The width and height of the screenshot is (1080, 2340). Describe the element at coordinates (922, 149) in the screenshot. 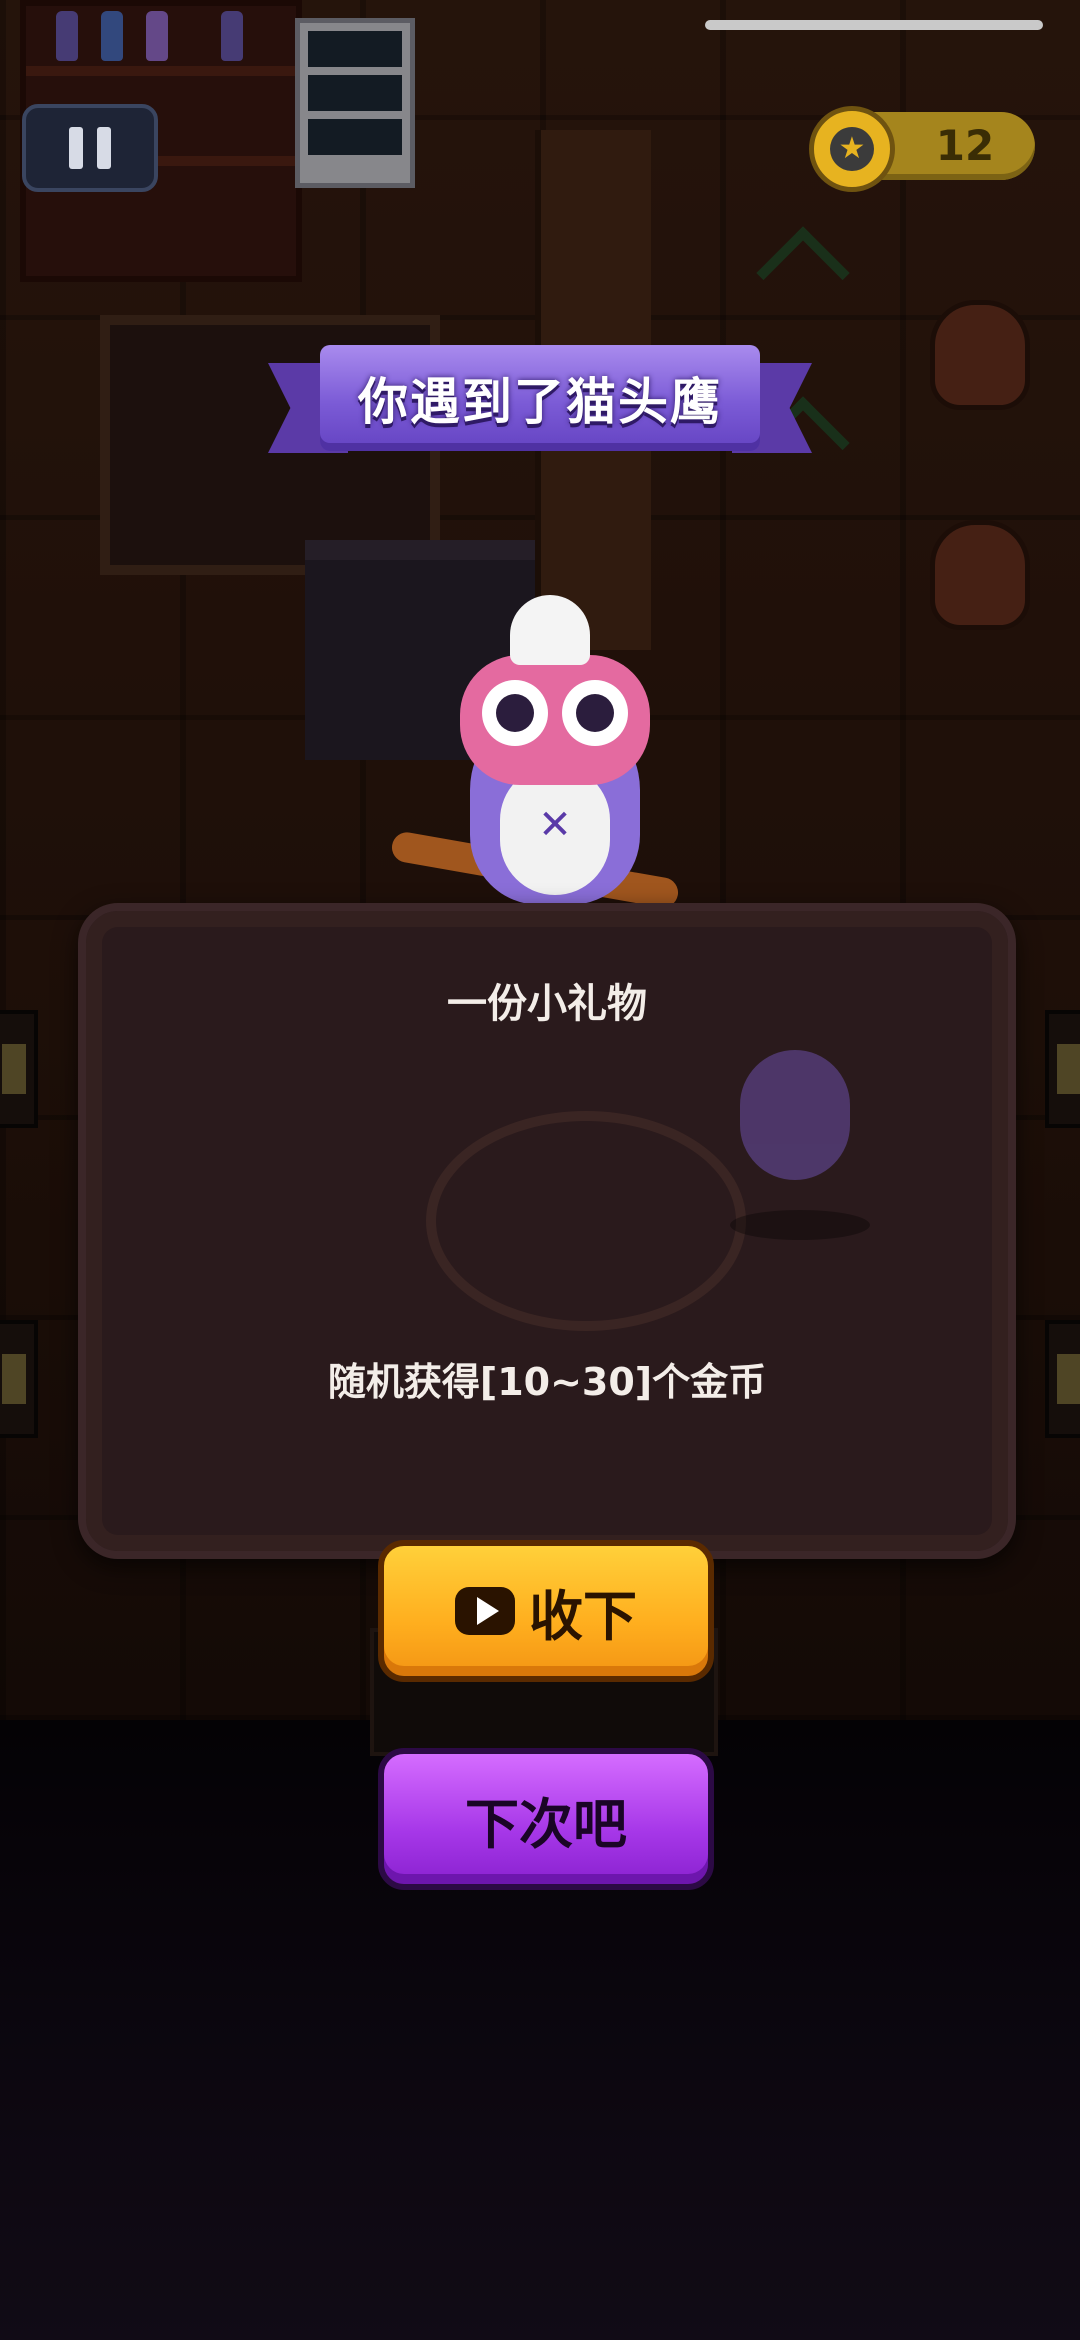

I see `coin-counter: ★ 12` at that location.